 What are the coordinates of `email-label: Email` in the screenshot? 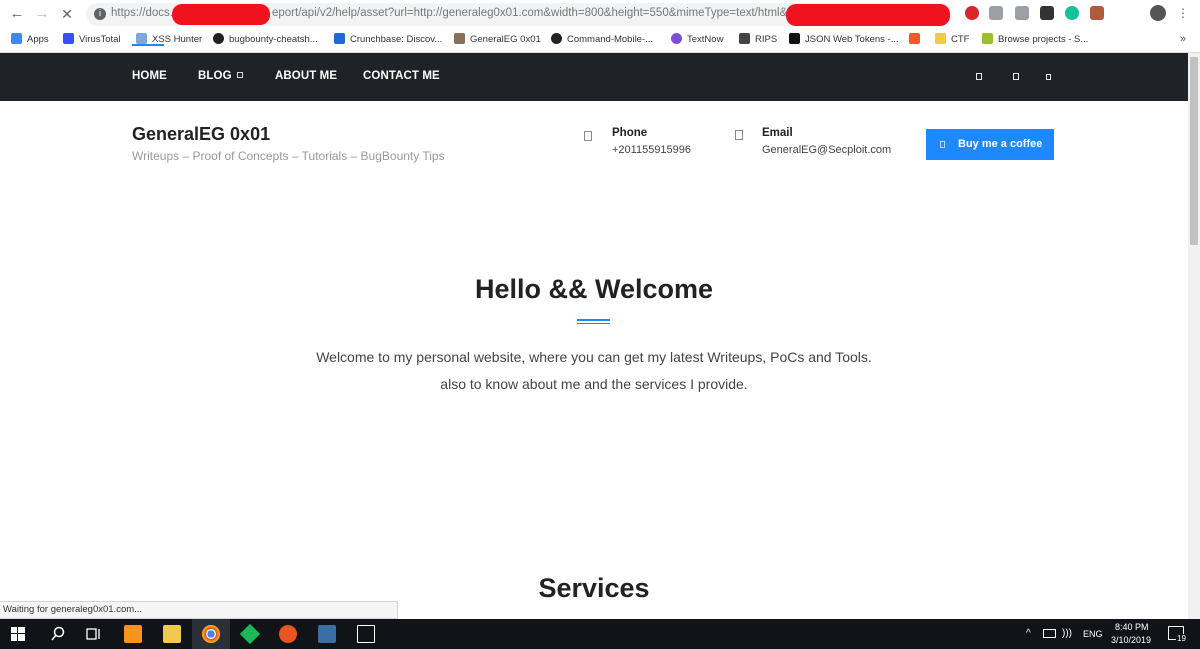 It's located at (777, 133).